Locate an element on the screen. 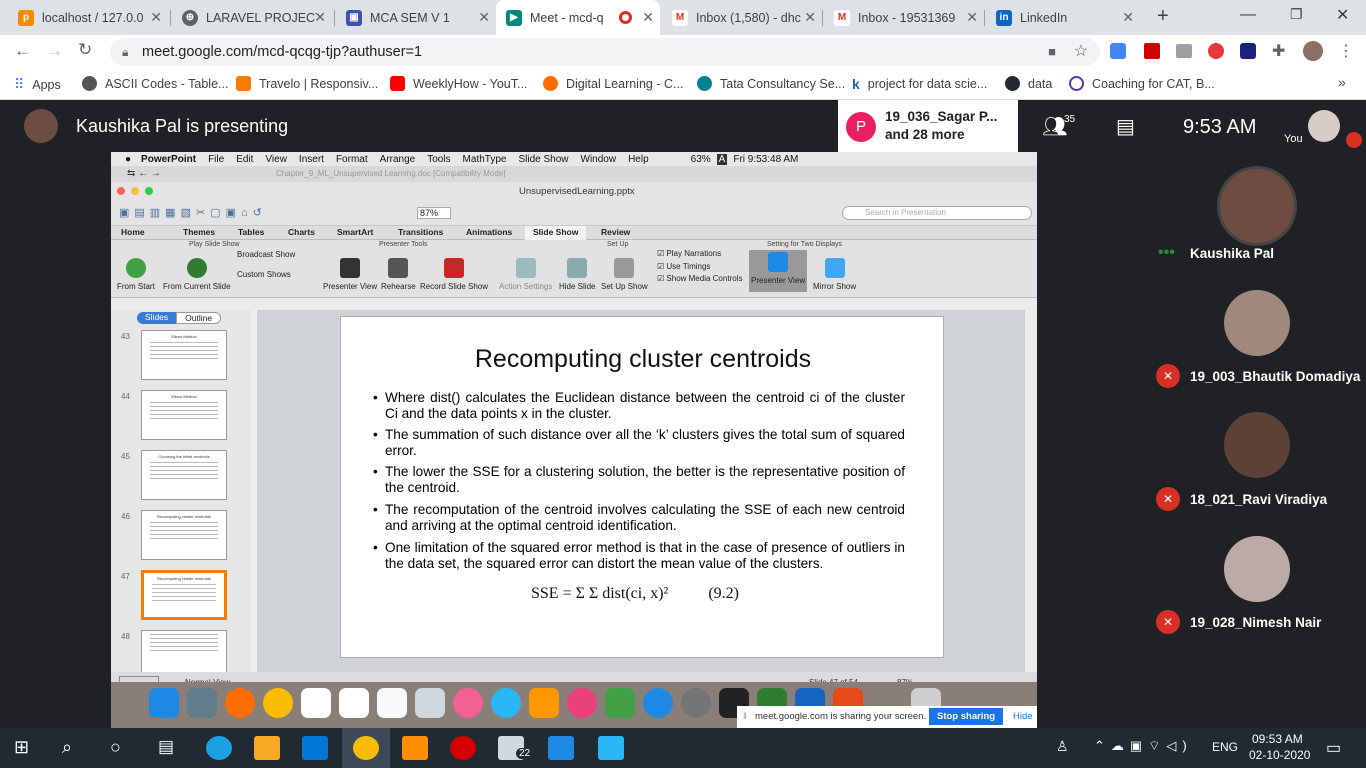 The width and height of the screenshot is (1366, 768). language-indicator: ENG is located at coordinates (1225, 747).